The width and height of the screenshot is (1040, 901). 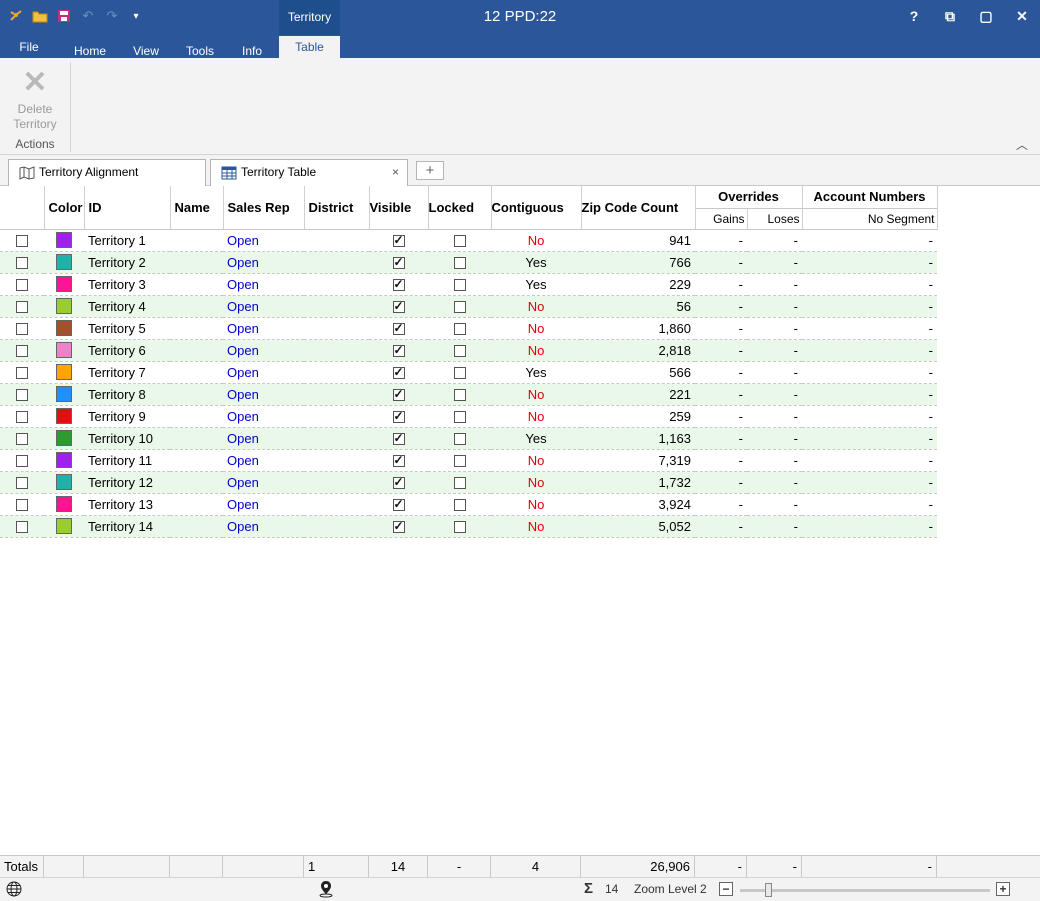 What do you see at coordinates (326, 890) in the screenshot?
I see `location-pin-icon` at bounding box center [326, 890].